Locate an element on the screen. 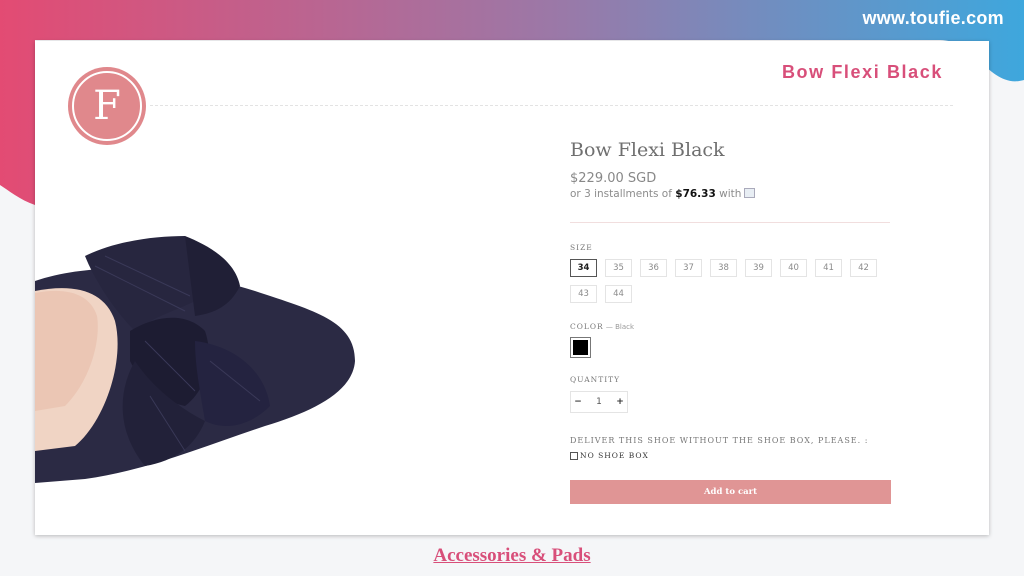 The height and width of the screenshot is (576, 1024). page-header-title: Bow Flexi Black is located at coordinates (862, 72).